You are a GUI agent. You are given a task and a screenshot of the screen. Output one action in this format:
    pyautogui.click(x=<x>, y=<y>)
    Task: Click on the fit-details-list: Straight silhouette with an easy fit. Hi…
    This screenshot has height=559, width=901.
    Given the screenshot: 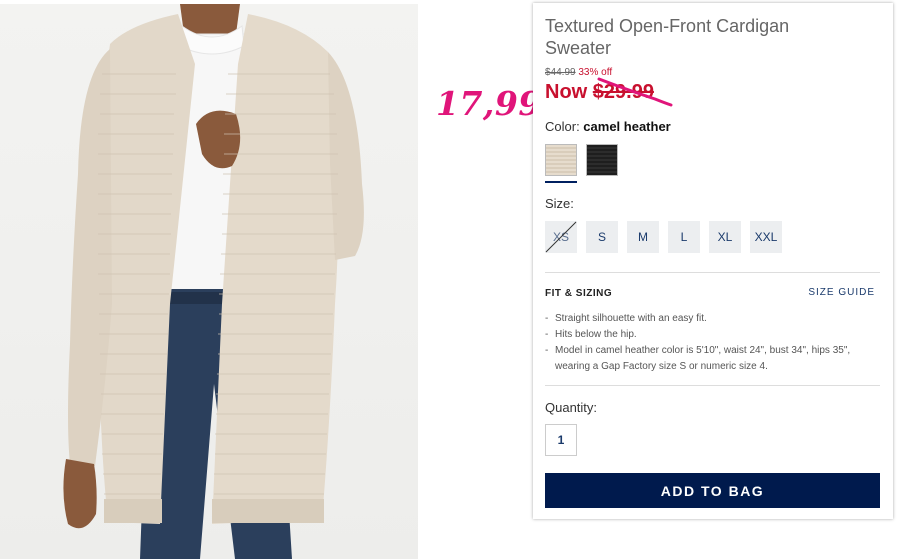 What is the action you would take?
    pyautogui.click(x=710, y=343)
    